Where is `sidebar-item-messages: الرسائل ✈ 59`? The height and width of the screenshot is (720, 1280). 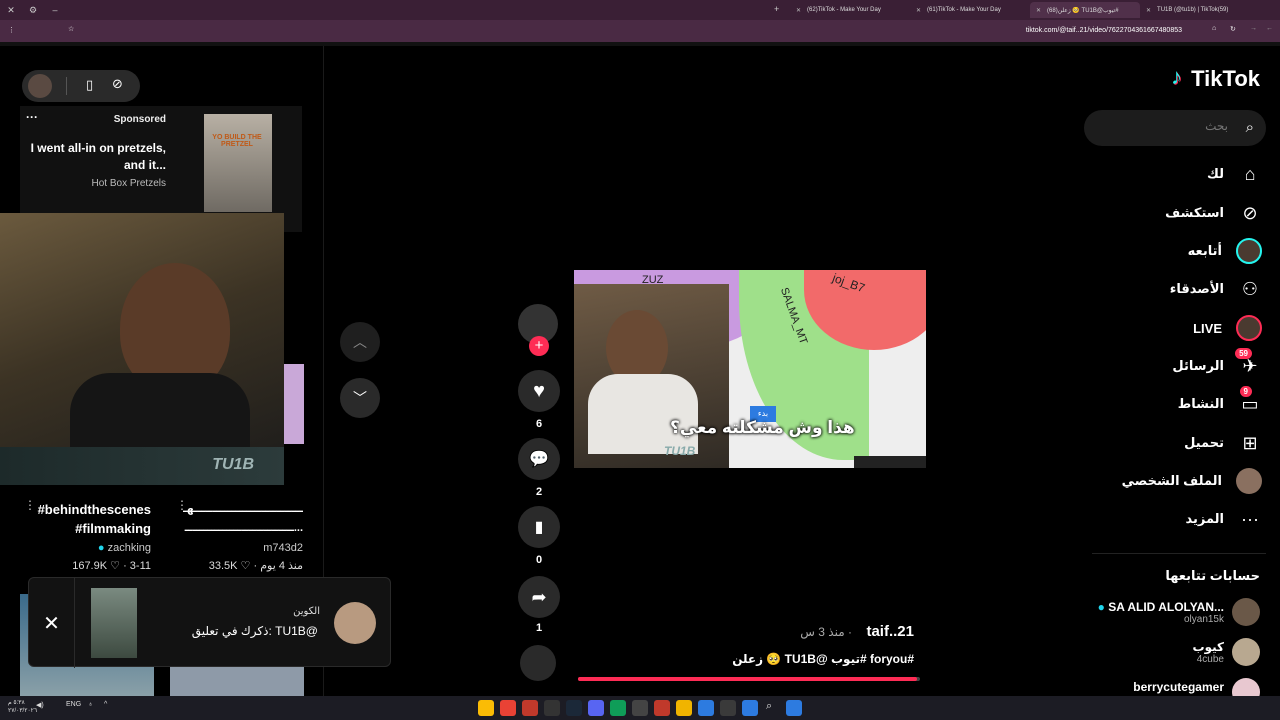
sidebar-item-messages: الرسائل ✈ 59 is located at coordinates (1167, 364).